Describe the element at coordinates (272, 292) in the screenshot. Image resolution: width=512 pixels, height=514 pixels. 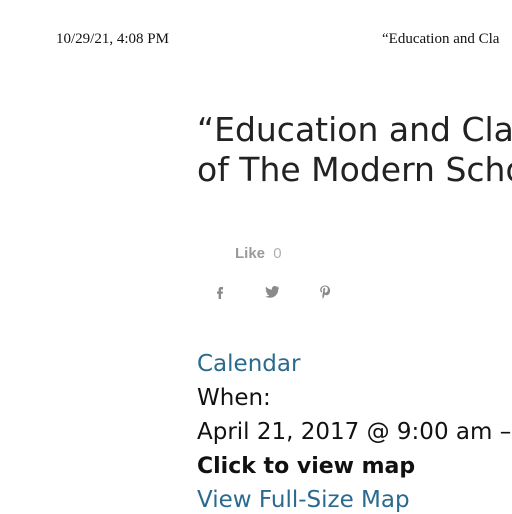
I see `twitter-icon` at that location.